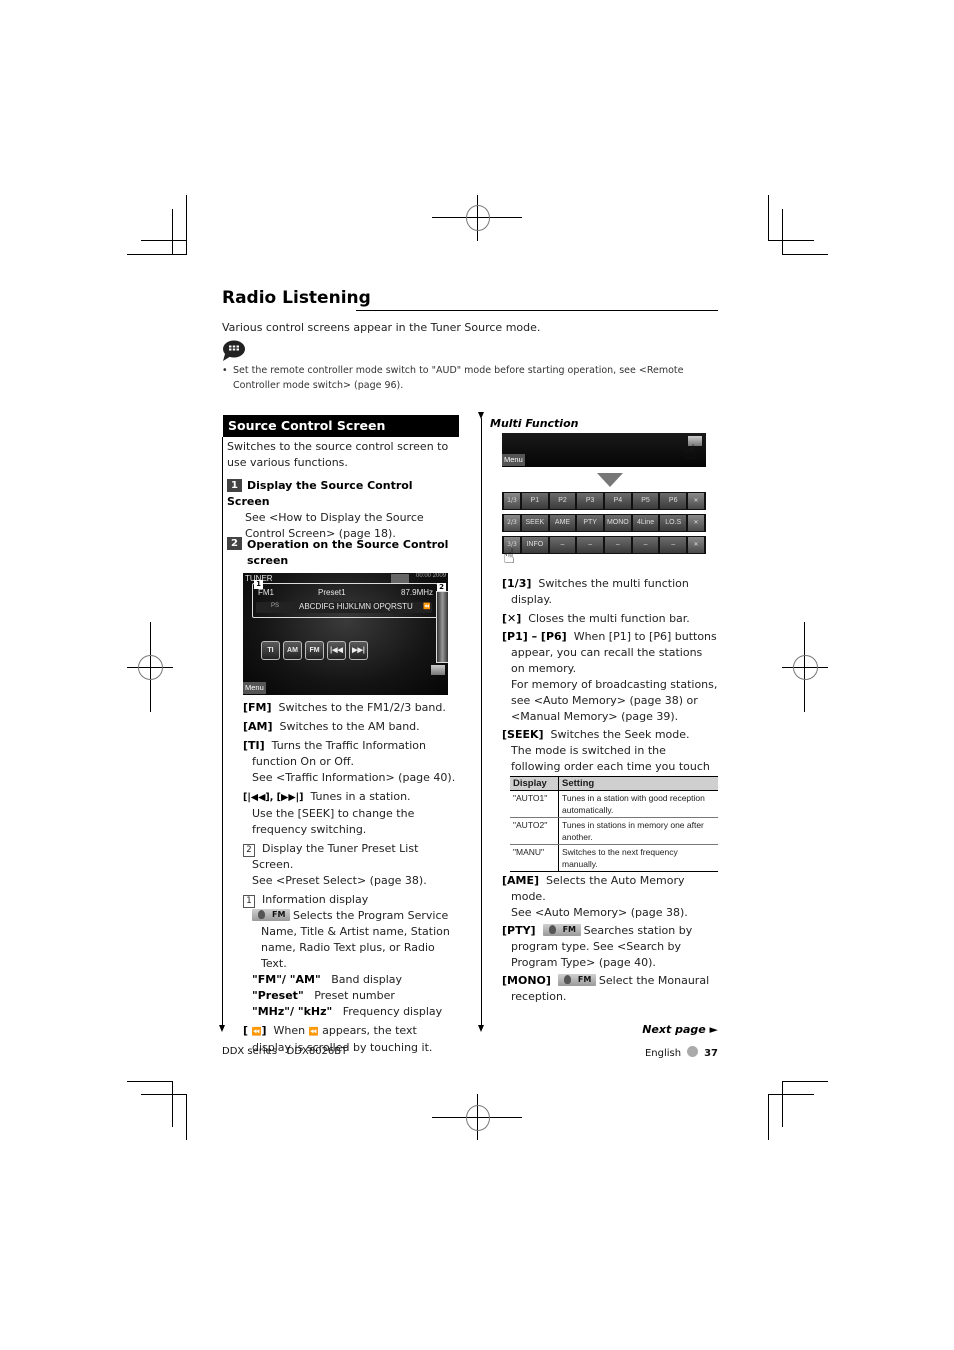 Image resolution: width=954 pixels, height=1350 pixels. What do you see at coordinates (275, 606) in the screenshot?
I see `ps-label: PS` at bounding box center [275, 606].